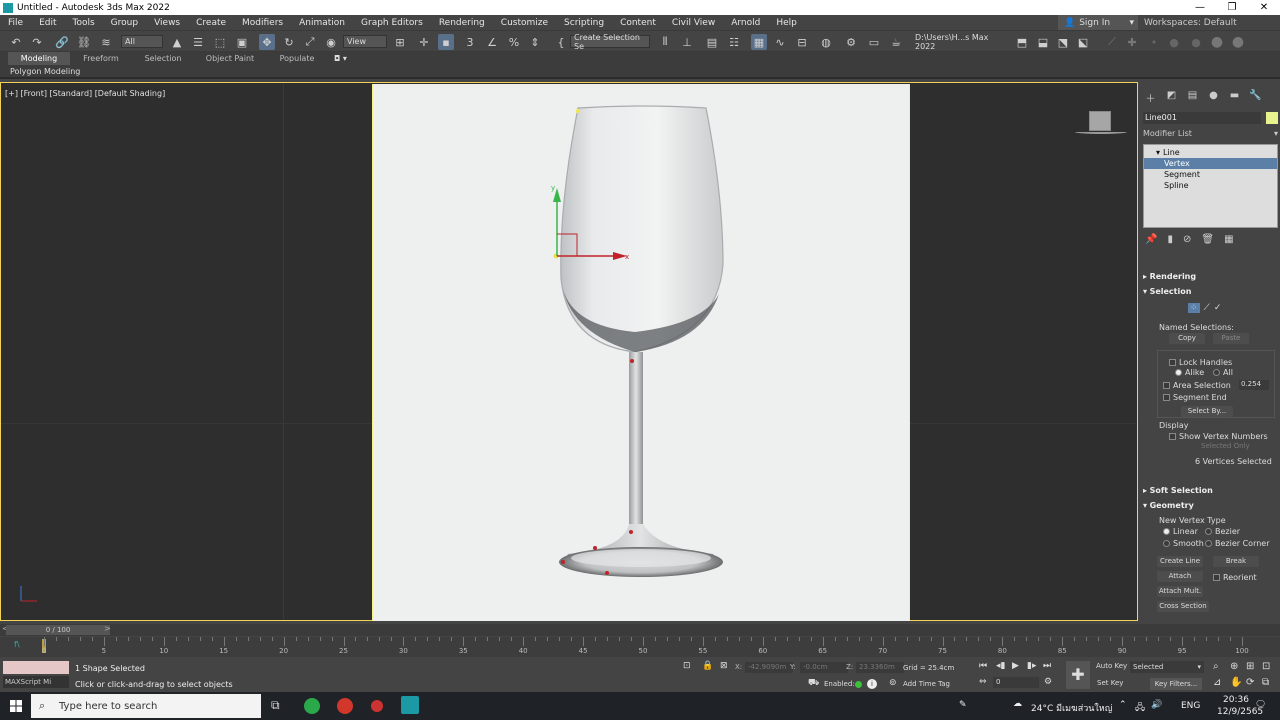  What do you see at coordinates (896, 42) in the screenshot?
I see `render-production-icon: ☕` at bounding box center [896, 42].